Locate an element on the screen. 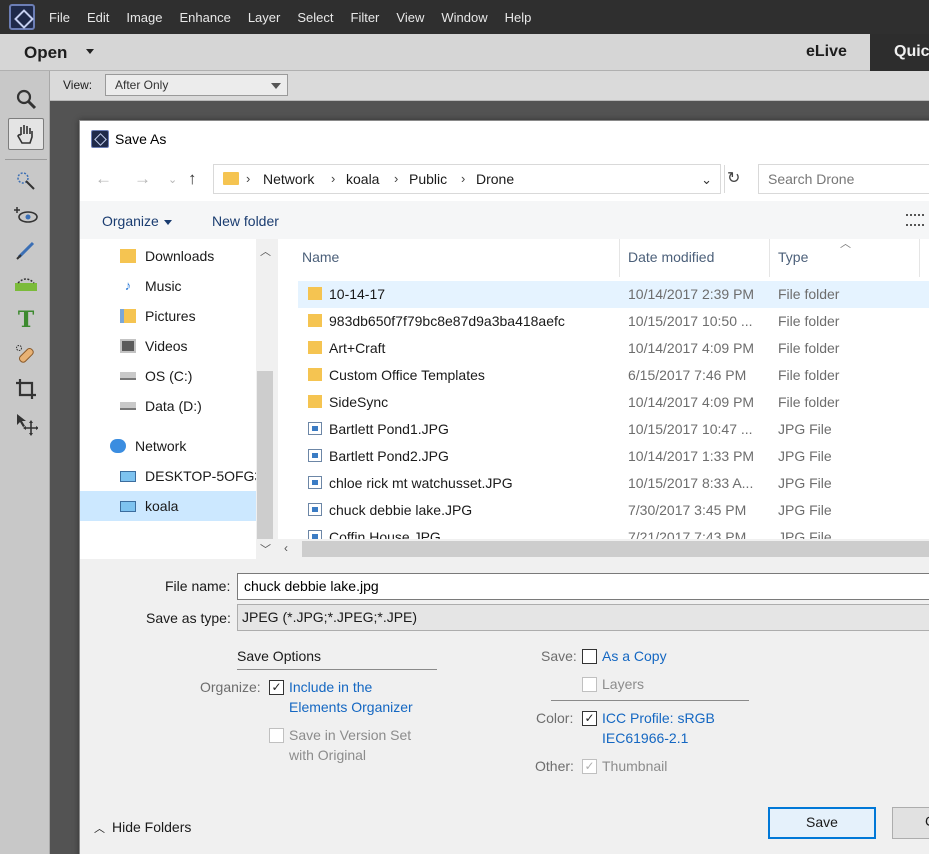 The image size is (929, 854). include-organizer-label-1: Include in the is located at coordinates (330, 687).